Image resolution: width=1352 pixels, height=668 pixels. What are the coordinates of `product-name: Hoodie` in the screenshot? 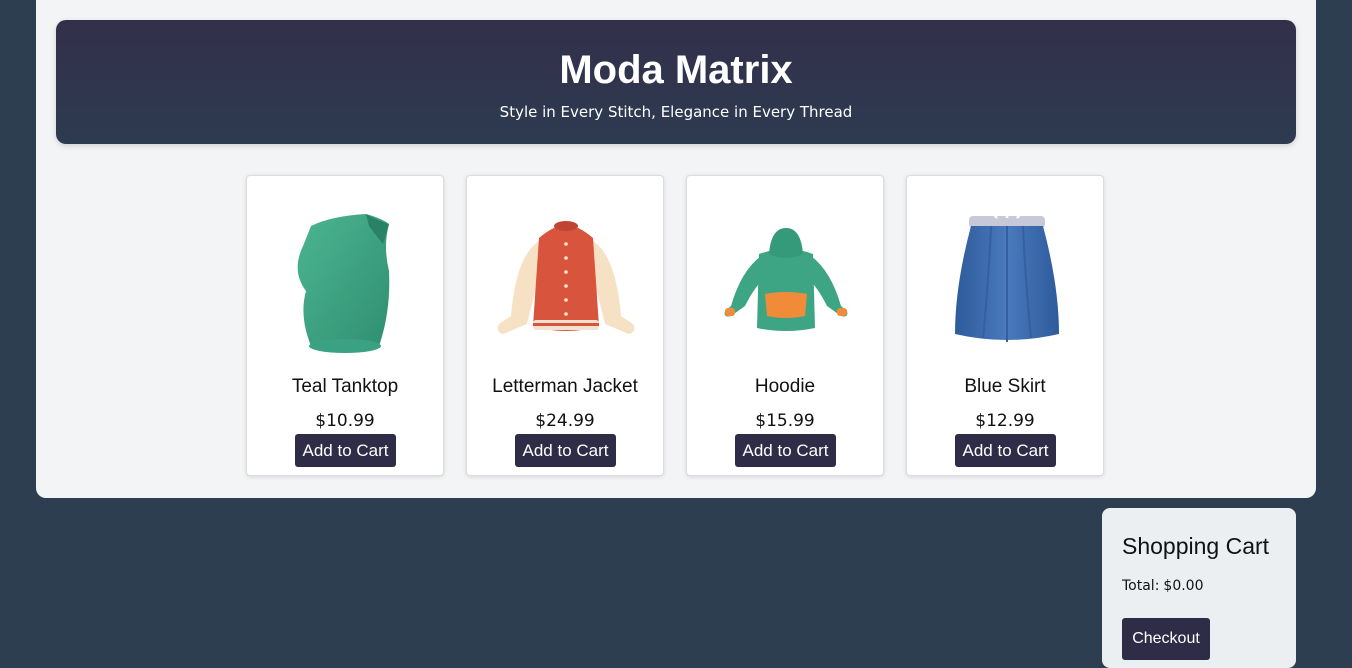 It's located at (785, 386).